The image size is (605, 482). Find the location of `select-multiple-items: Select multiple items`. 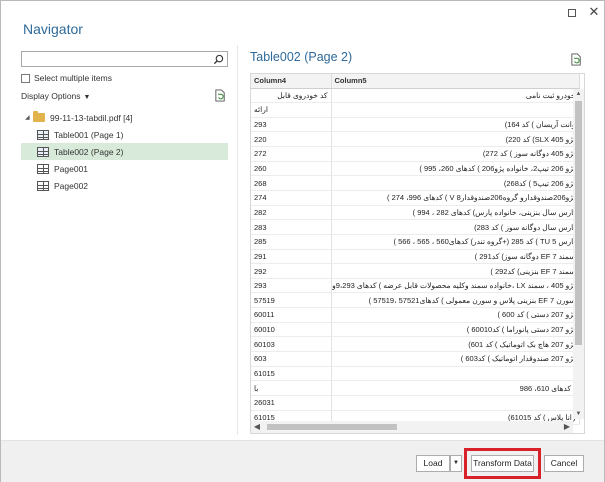

select-multiple-items: Select multiple items is located at coordinates (66, 78).